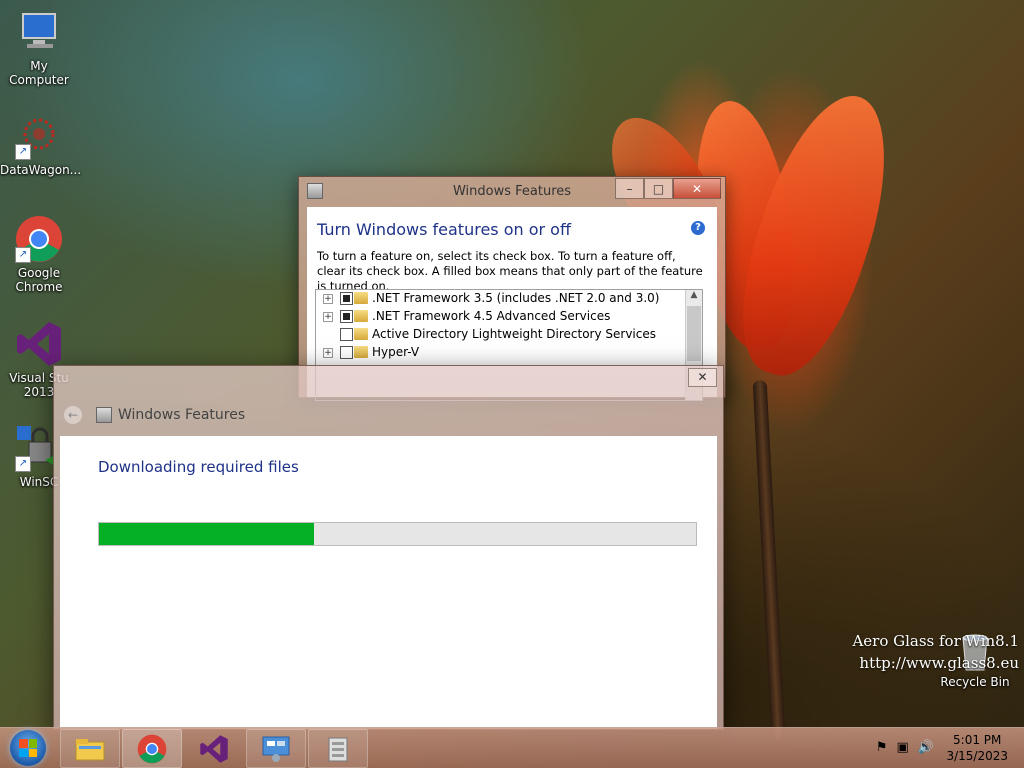  Describe the element at coordinates (206, 534) in the screenshot. I see `progress-fill` at that location.